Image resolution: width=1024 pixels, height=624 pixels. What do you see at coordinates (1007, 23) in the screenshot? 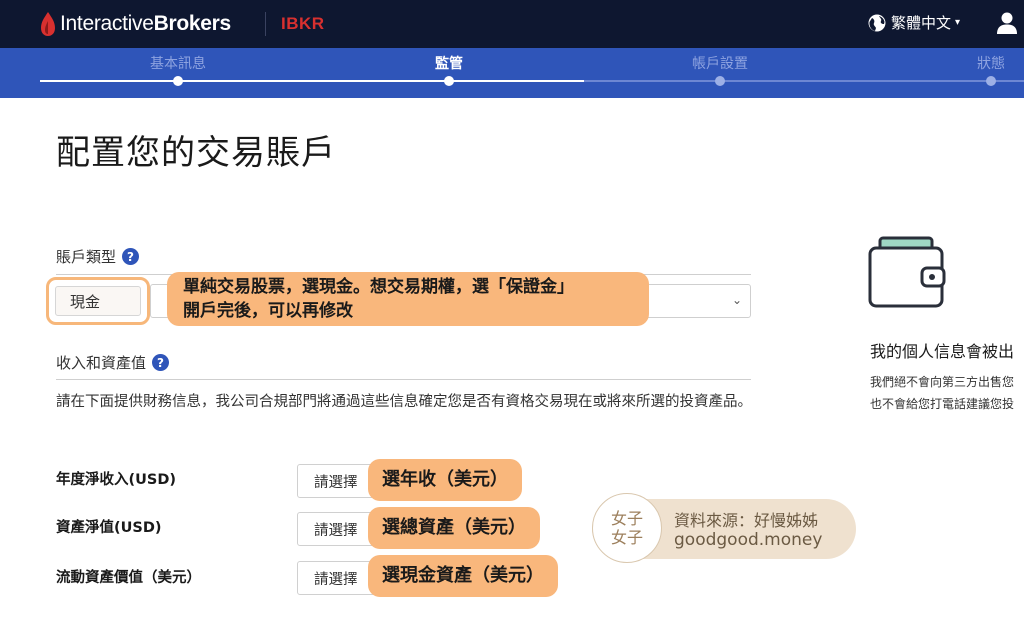
I see `user-account-icon` at bounding box center [1007, 23].